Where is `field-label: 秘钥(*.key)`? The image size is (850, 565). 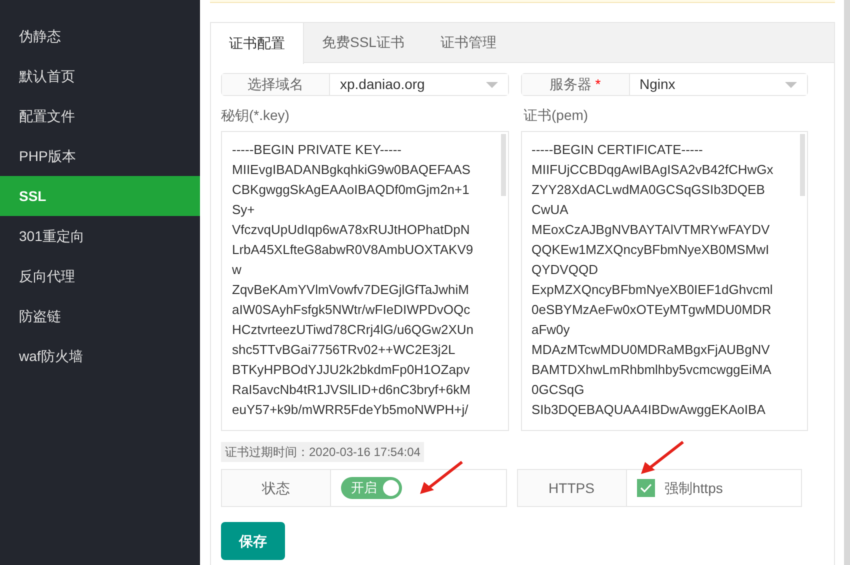 field-label: 秘钥(*.key) is located at coordinates (255, 115).